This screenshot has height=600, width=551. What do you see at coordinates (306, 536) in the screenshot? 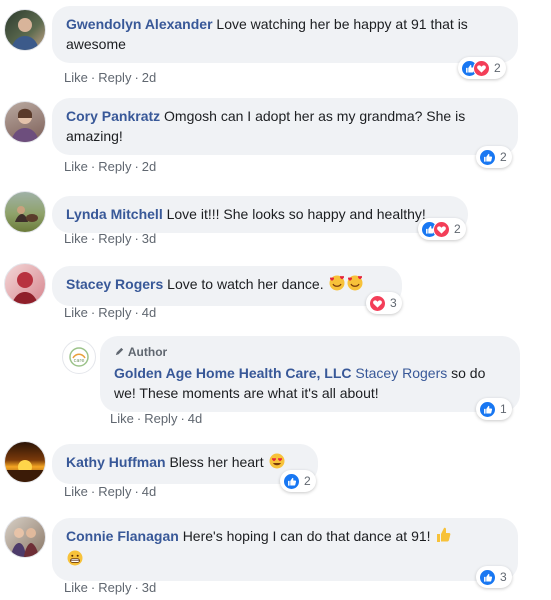
I see `comment-text: Here's hoping I can do that dance at 91!` at bounding box center [306, 536].